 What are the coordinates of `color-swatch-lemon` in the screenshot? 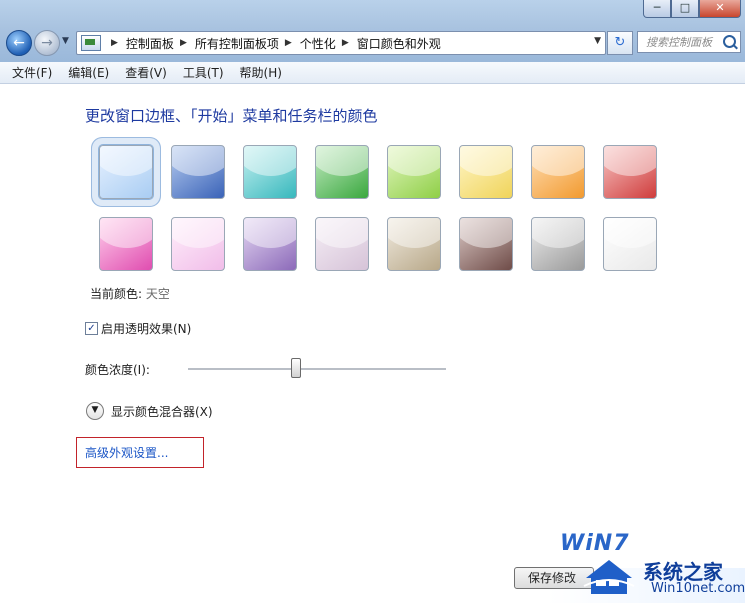 It's located at (486, 172).